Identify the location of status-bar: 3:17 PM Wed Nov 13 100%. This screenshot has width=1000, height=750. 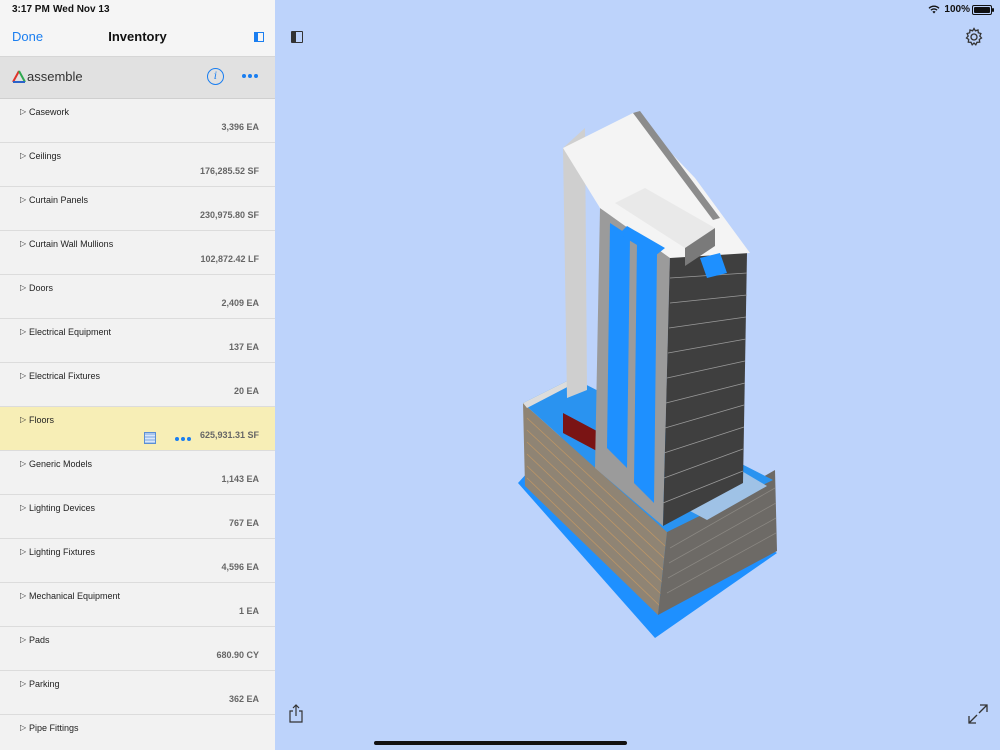
(500, 9).